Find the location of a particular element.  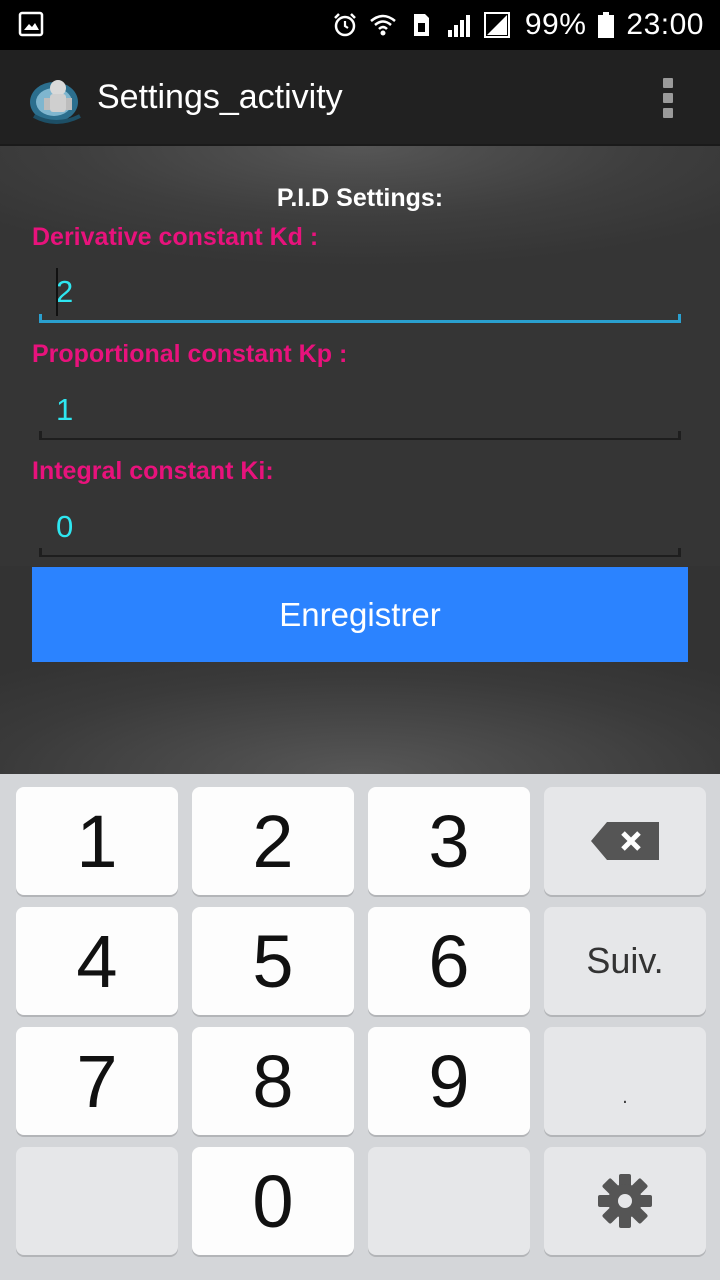

key-6-label: 6 is located at coordinates (449, 961).